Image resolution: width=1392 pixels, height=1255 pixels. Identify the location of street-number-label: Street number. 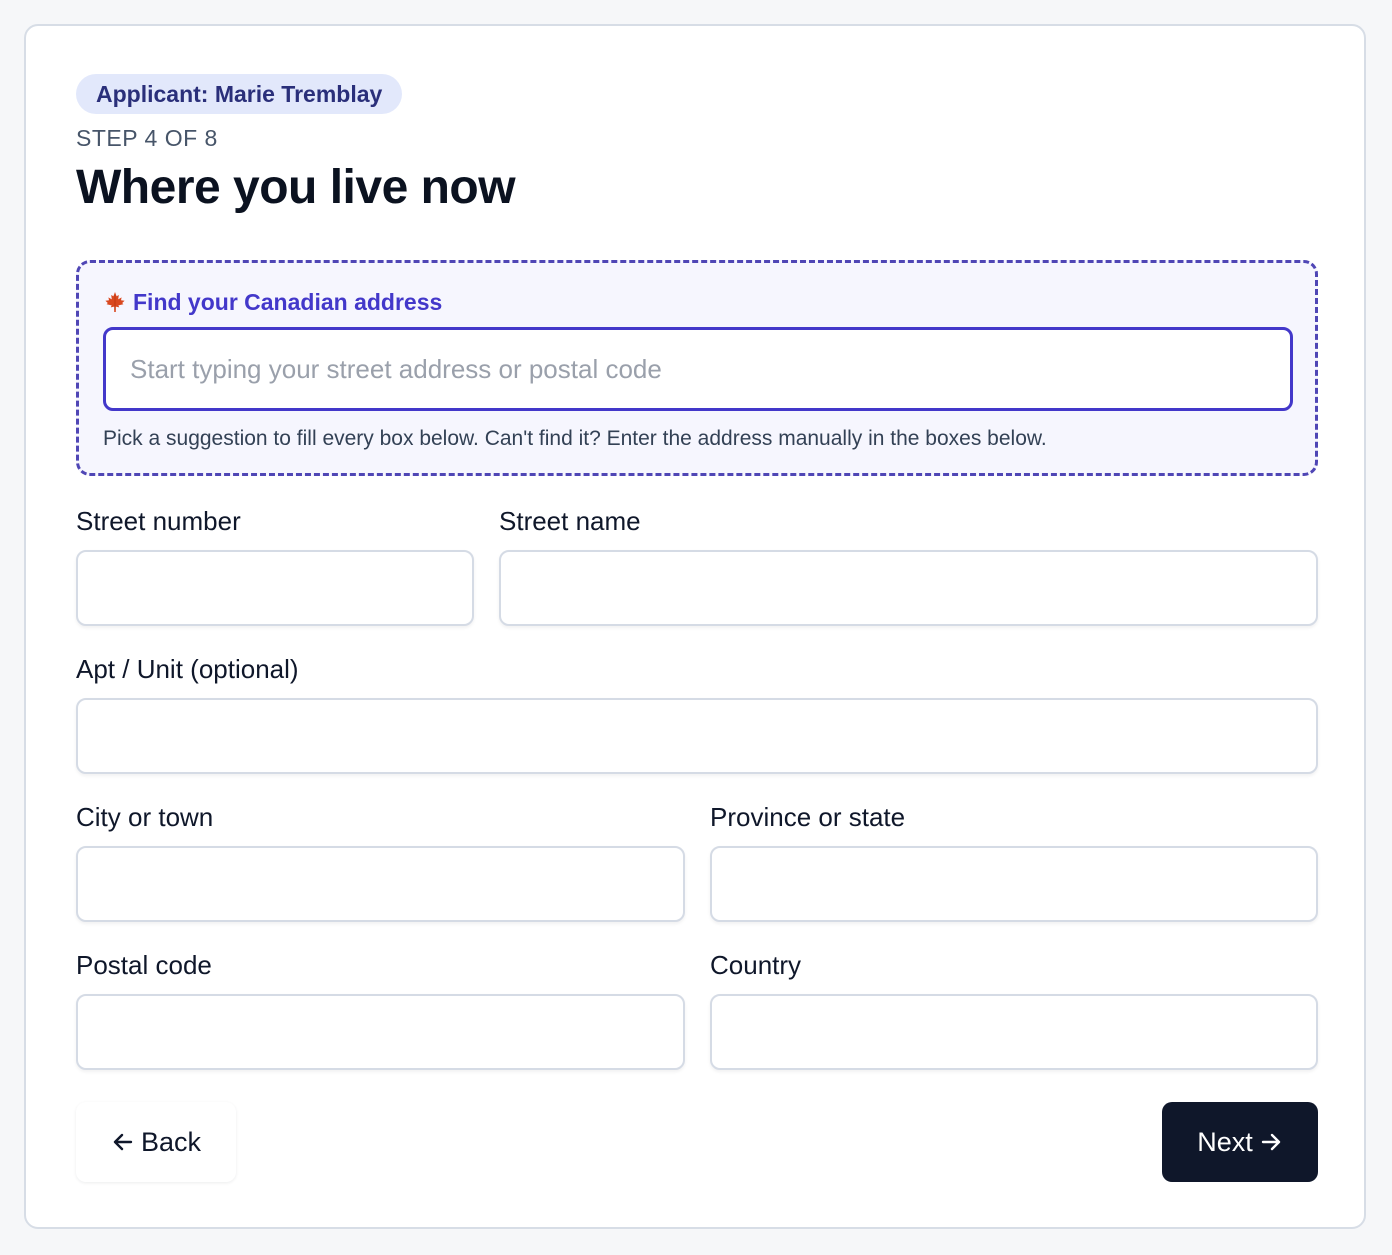
(158, 521).